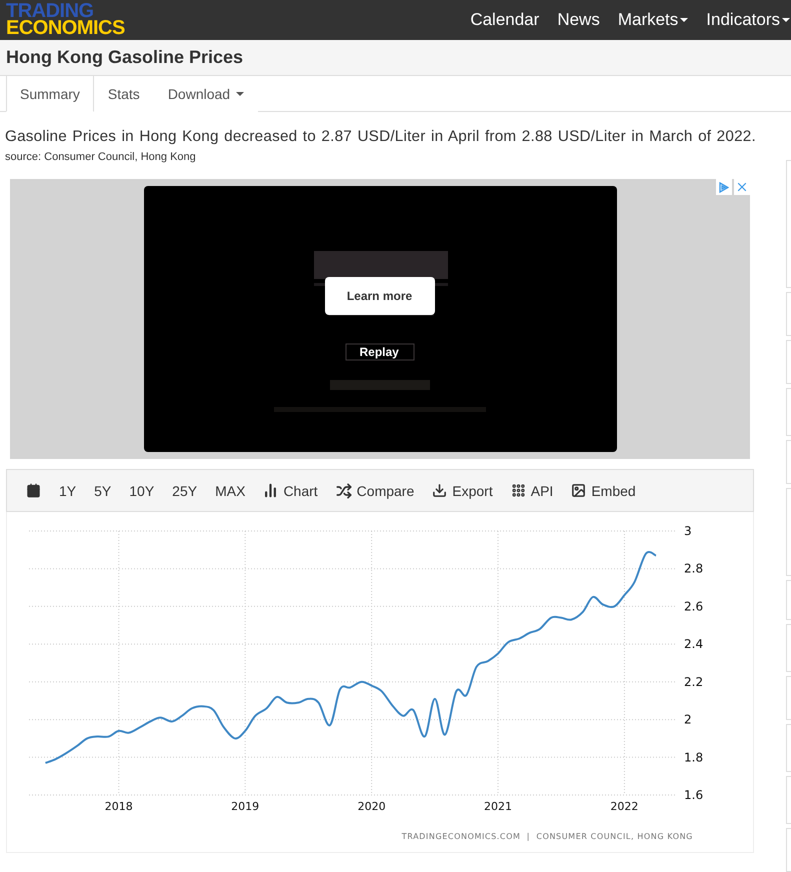 Image resolution: width=791 pixels, height=872 pixels. Describe the element at coordinates (65, 20) in the screenshot. I see `logo: TRADING ECONOMICS` at that location.